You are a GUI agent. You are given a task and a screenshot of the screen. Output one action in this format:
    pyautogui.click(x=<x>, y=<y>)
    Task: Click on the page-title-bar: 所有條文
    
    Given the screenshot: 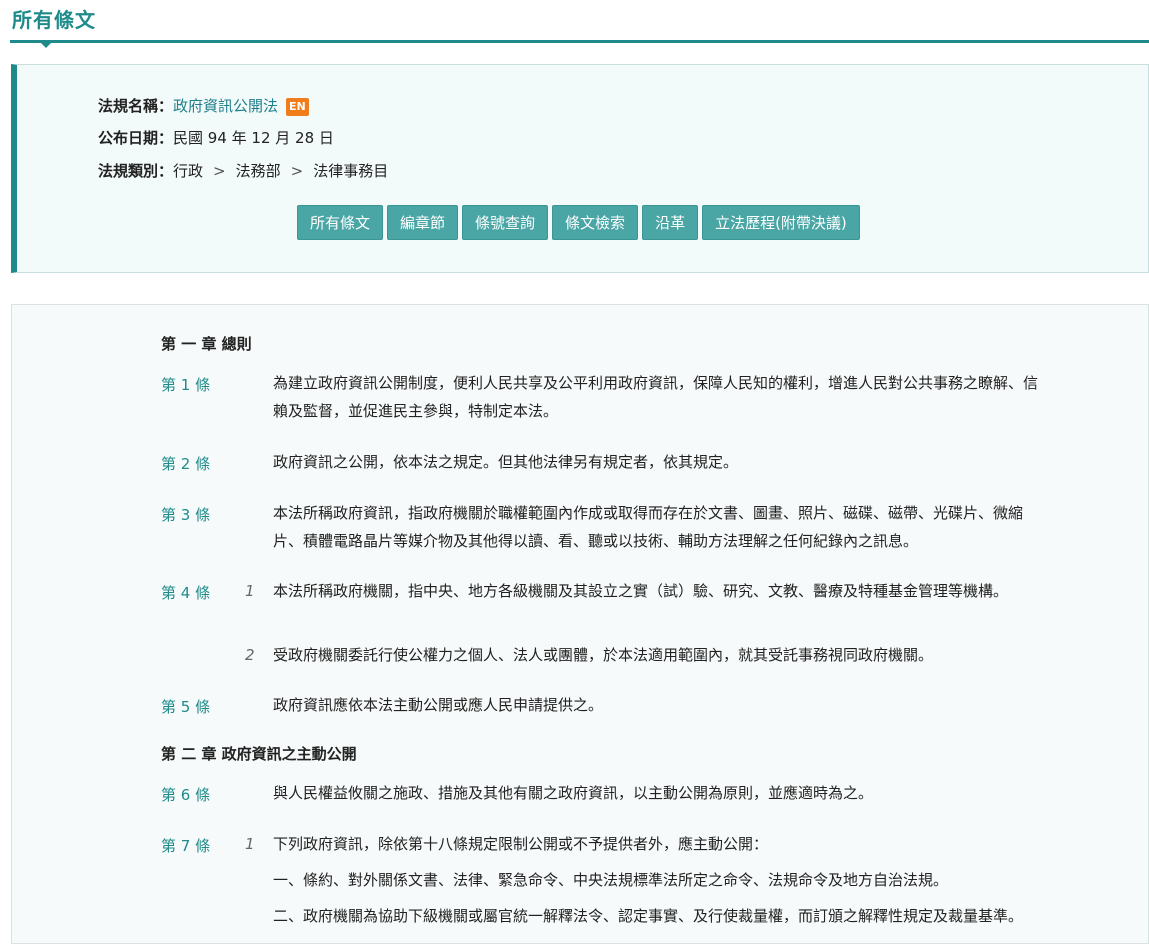 What is the action you would take?
    pyautogui.click(x=579, y=21)
    